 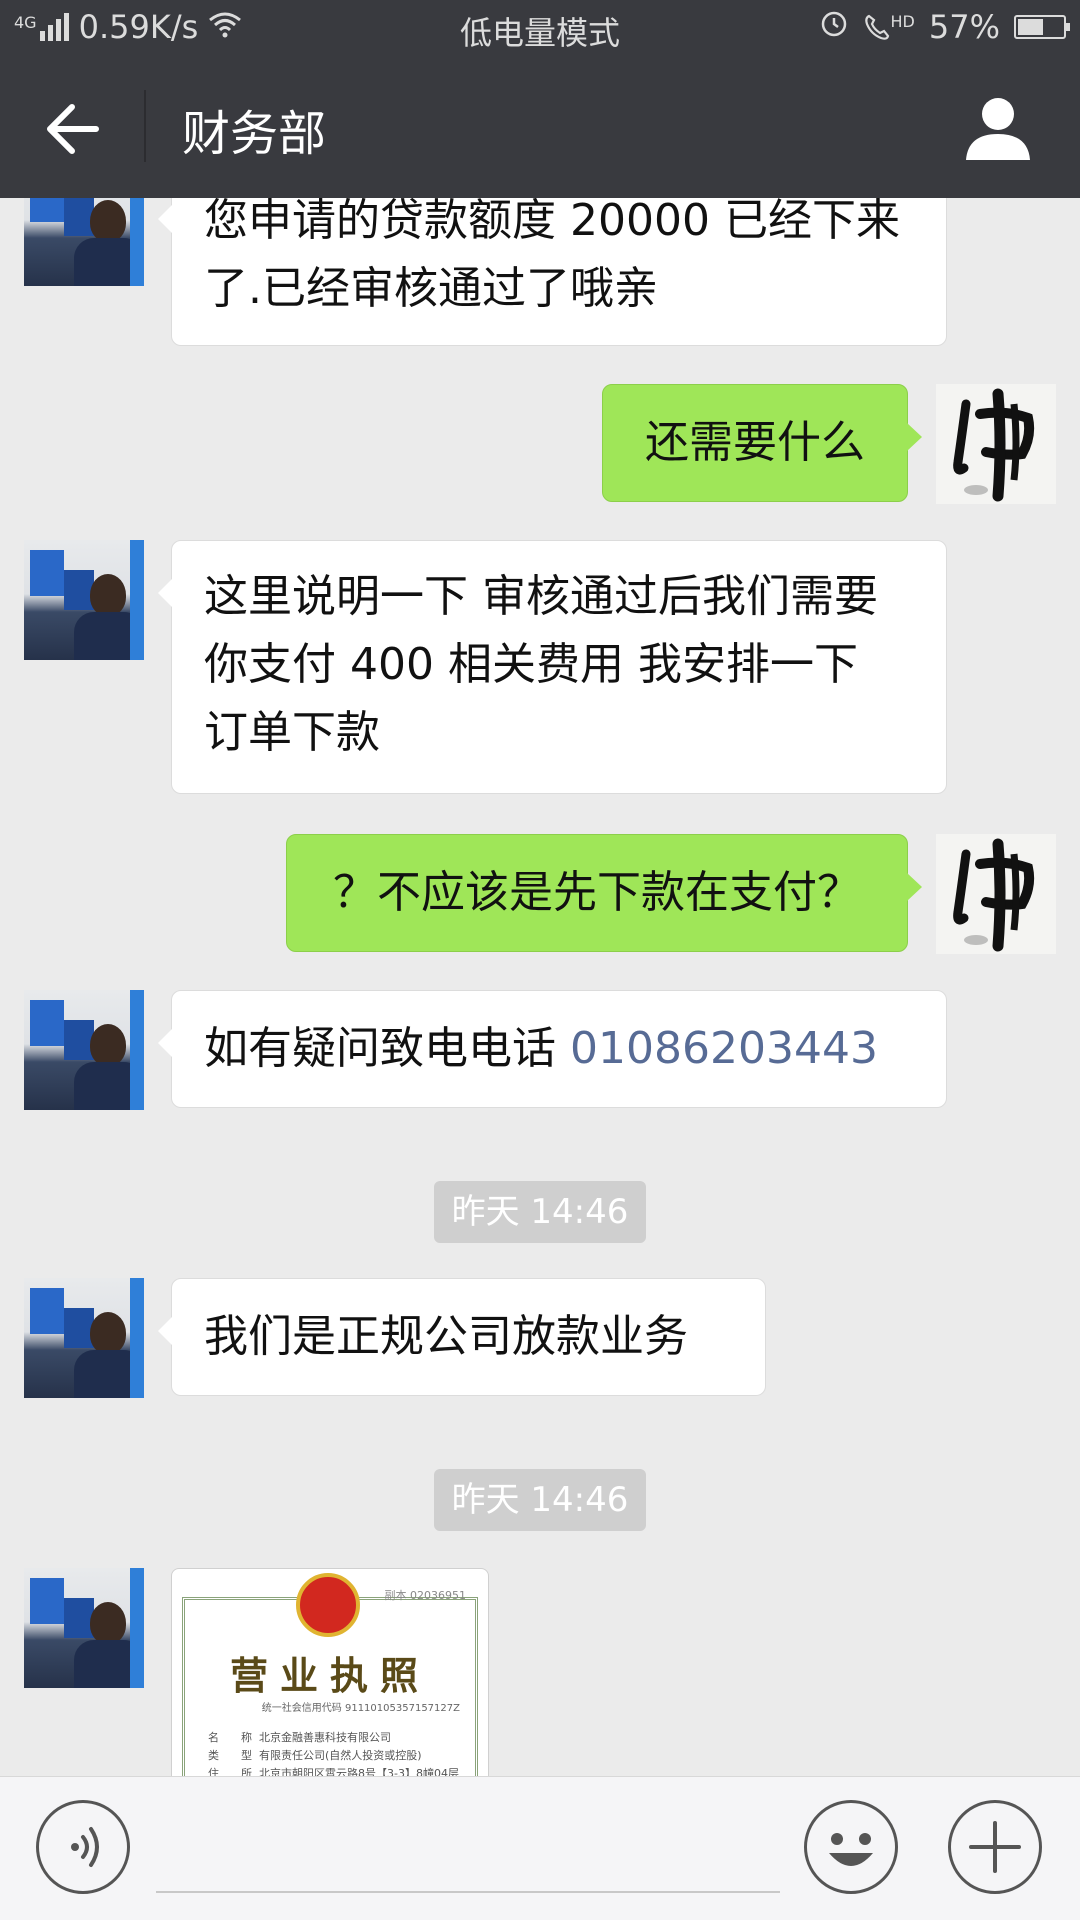 What do you see at coordinates (540, 28) in the screenshot?
I see `status-bar: 4G 0.59K/s 低电量模式 HD 57%` at bounding box center [540, 28].